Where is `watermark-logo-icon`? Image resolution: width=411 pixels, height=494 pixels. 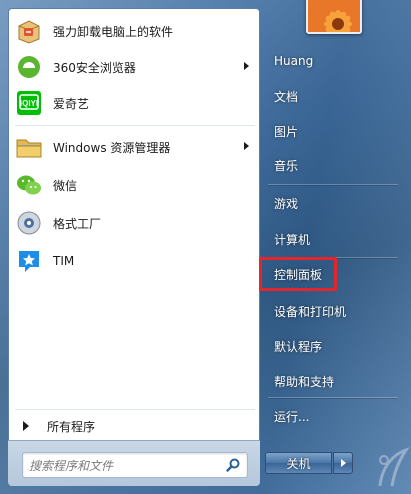 watermark-logo-icon is located at coordinates (394, 467).